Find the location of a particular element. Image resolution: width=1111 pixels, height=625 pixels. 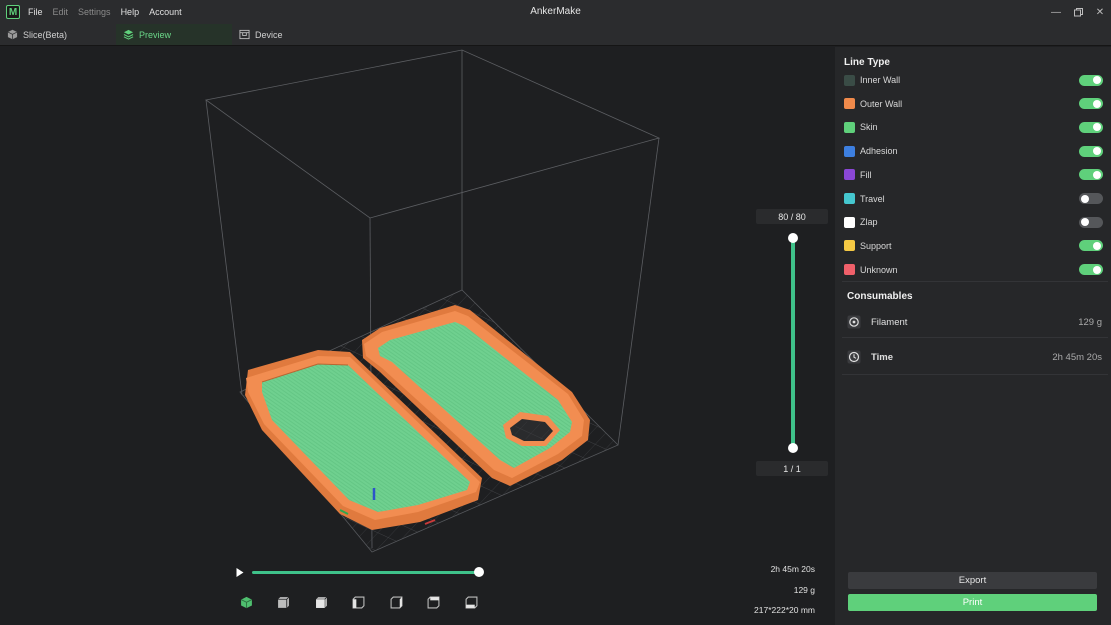

cube-icon is located at coordinates (12, 34).